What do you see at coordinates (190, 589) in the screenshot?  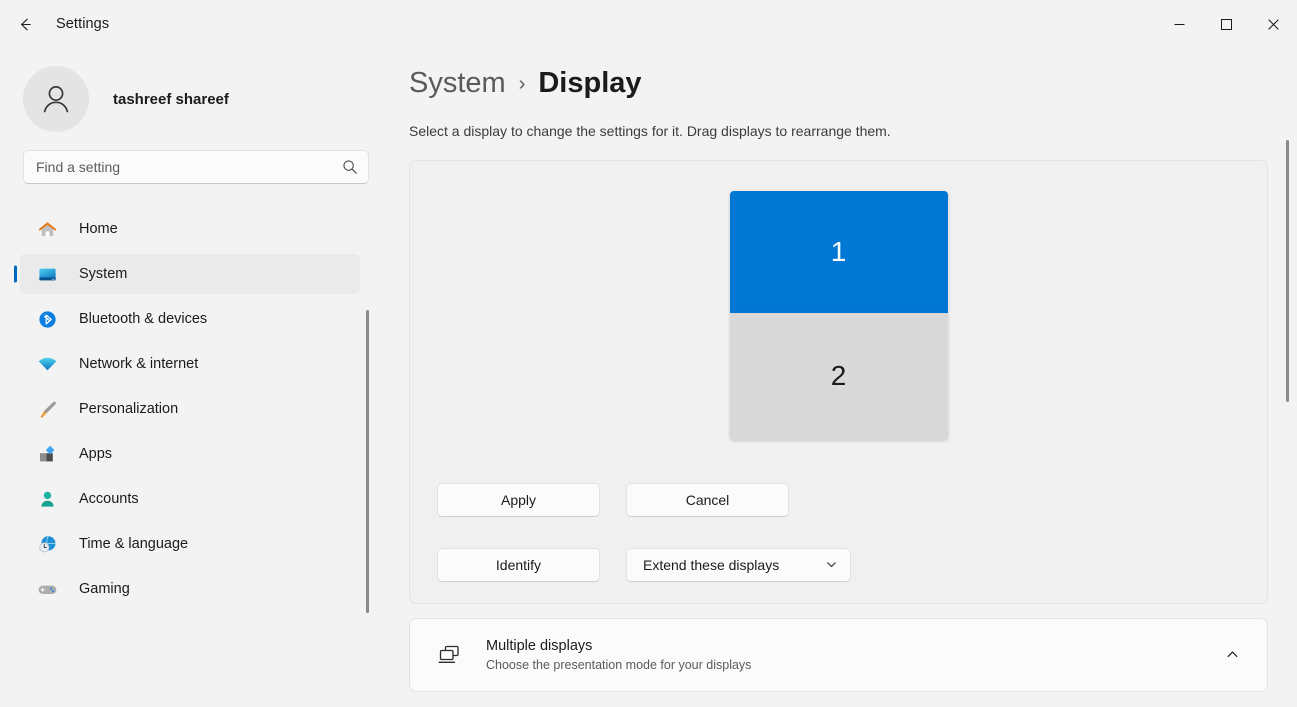 I see `sidebar-item-gaming: Gaming` at bounding box center [190, 589].